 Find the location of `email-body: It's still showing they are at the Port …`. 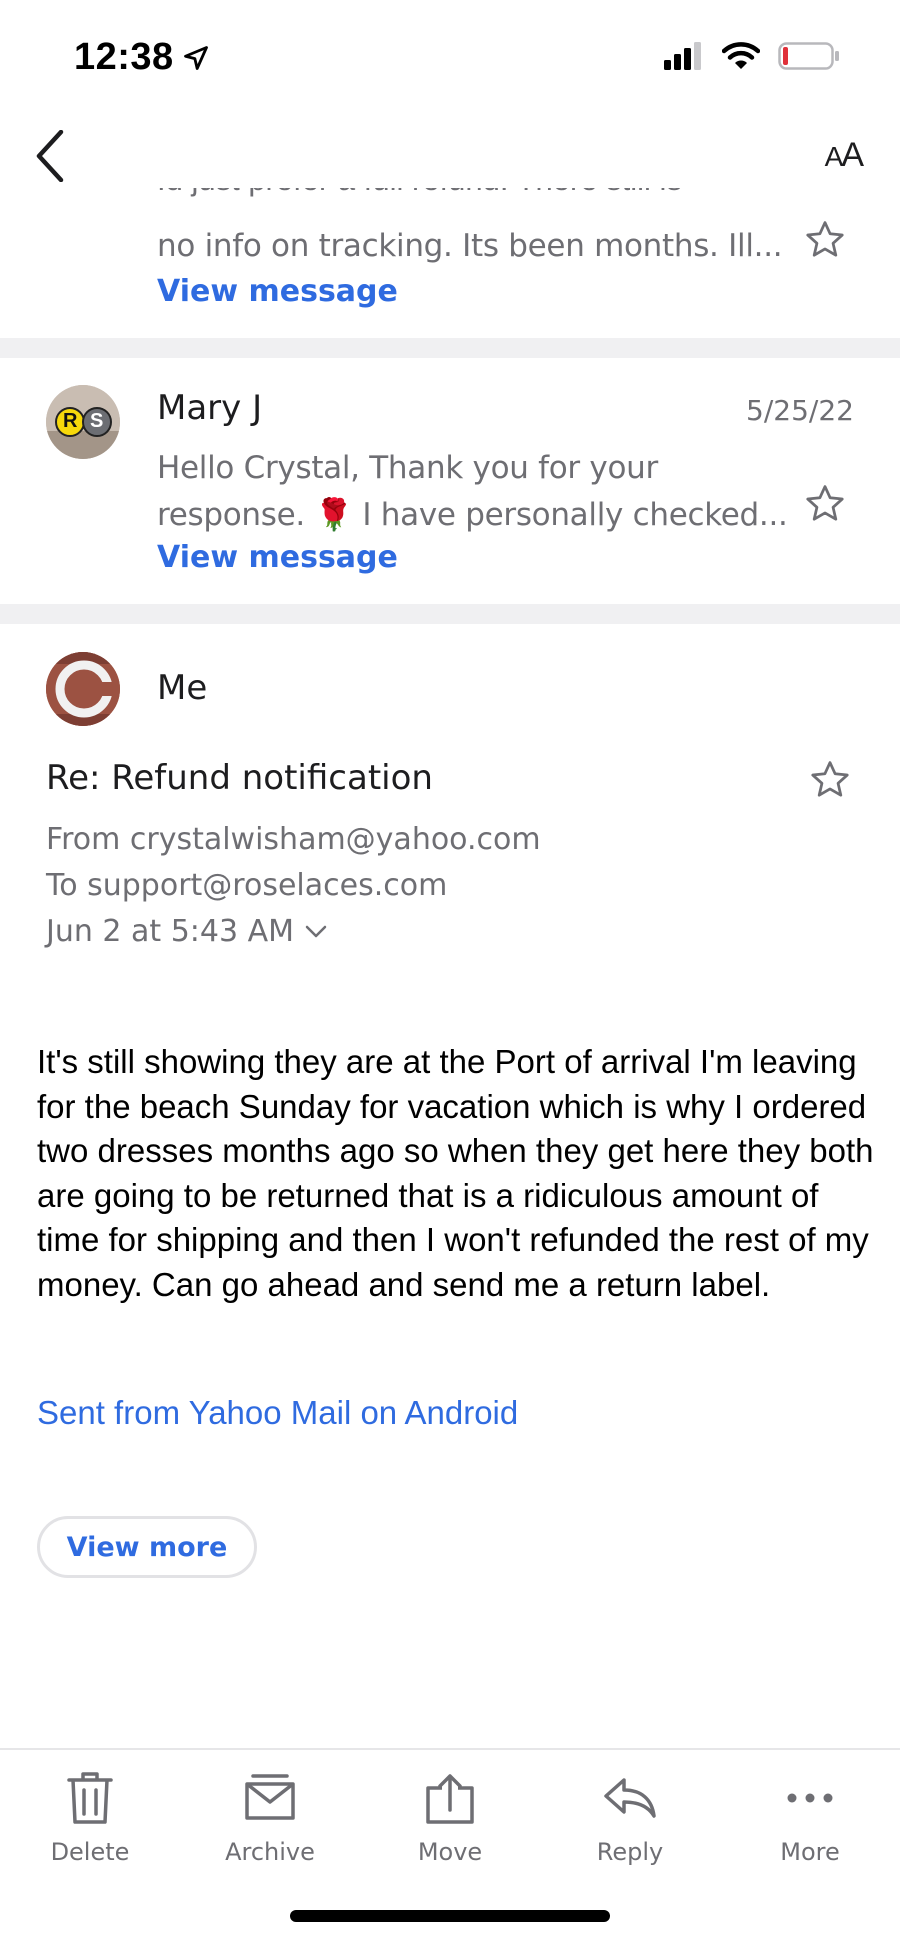

email-body: It's still showing they are at the Port … is located at coordinates (455, 1173).